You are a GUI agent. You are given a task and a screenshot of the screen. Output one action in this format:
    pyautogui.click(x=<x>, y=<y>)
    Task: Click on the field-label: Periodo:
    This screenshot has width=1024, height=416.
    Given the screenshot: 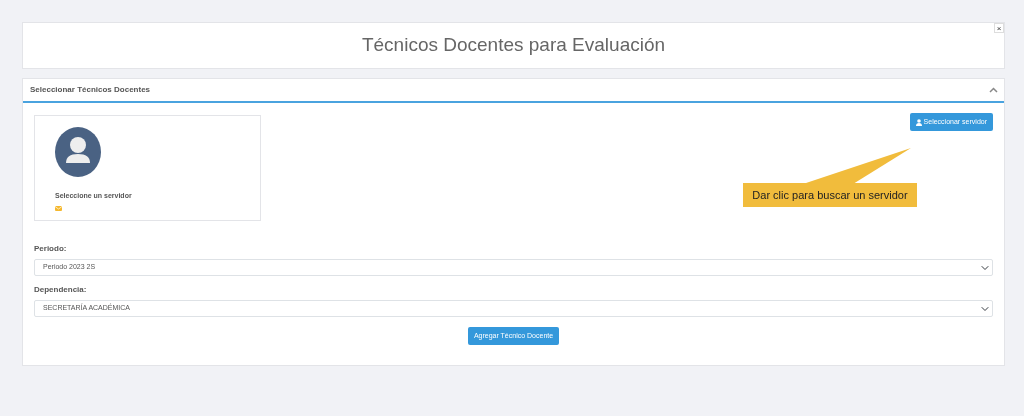 What is the action you would take?
    pyautogui.click(x=51, y=249)
    